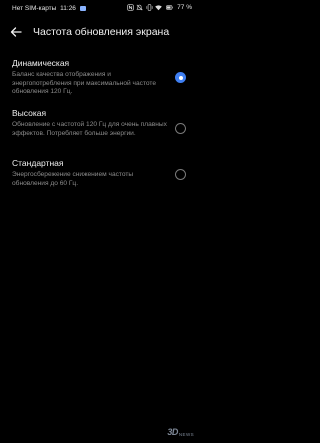  What do you see at coordinates (180, 77) in the screenshot?
I see `radio-button-selected` at bounding box center [180, 77].